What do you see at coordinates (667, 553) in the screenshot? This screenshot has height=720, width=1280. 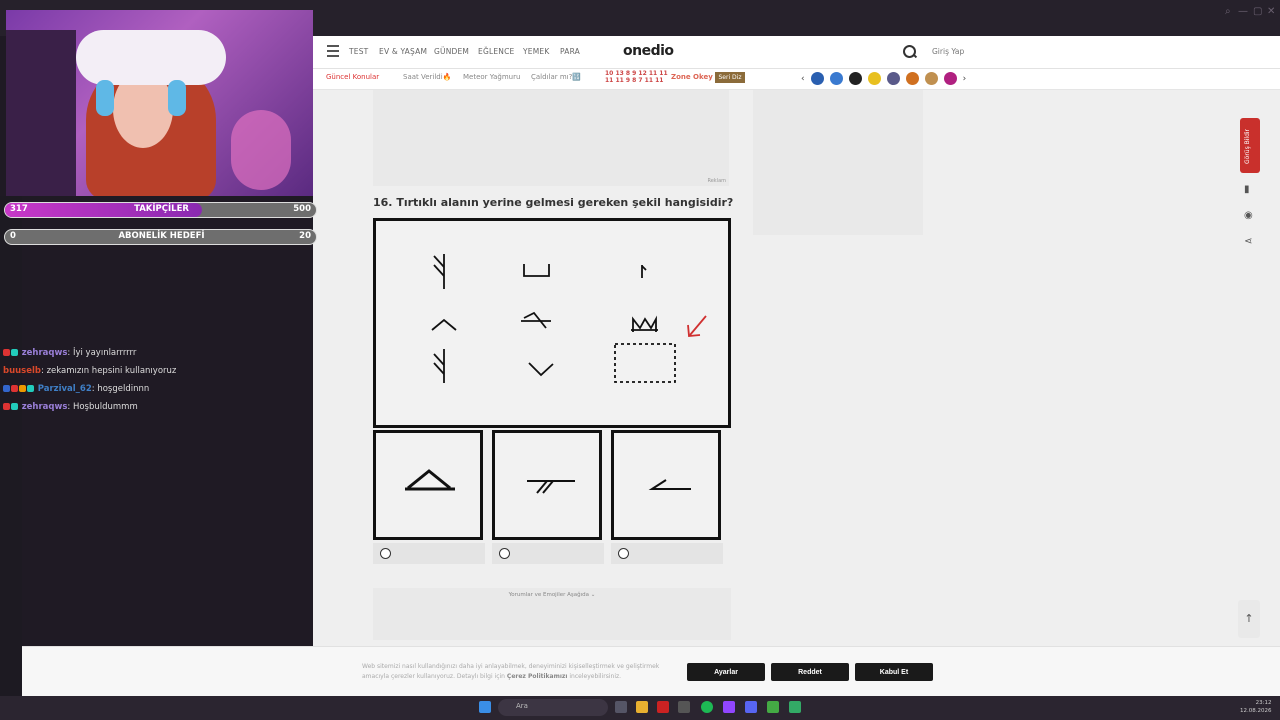 I see `option-c-footer` at bounding box center [667, 553].